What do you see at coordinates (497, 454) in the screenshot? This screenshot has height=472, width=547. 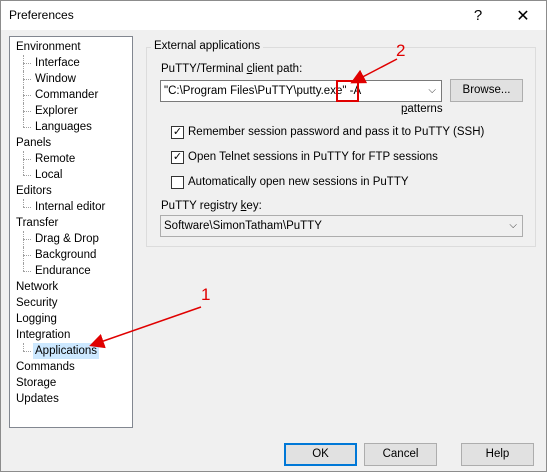 I see `help-button: Help` at bounding box center [497, 454].